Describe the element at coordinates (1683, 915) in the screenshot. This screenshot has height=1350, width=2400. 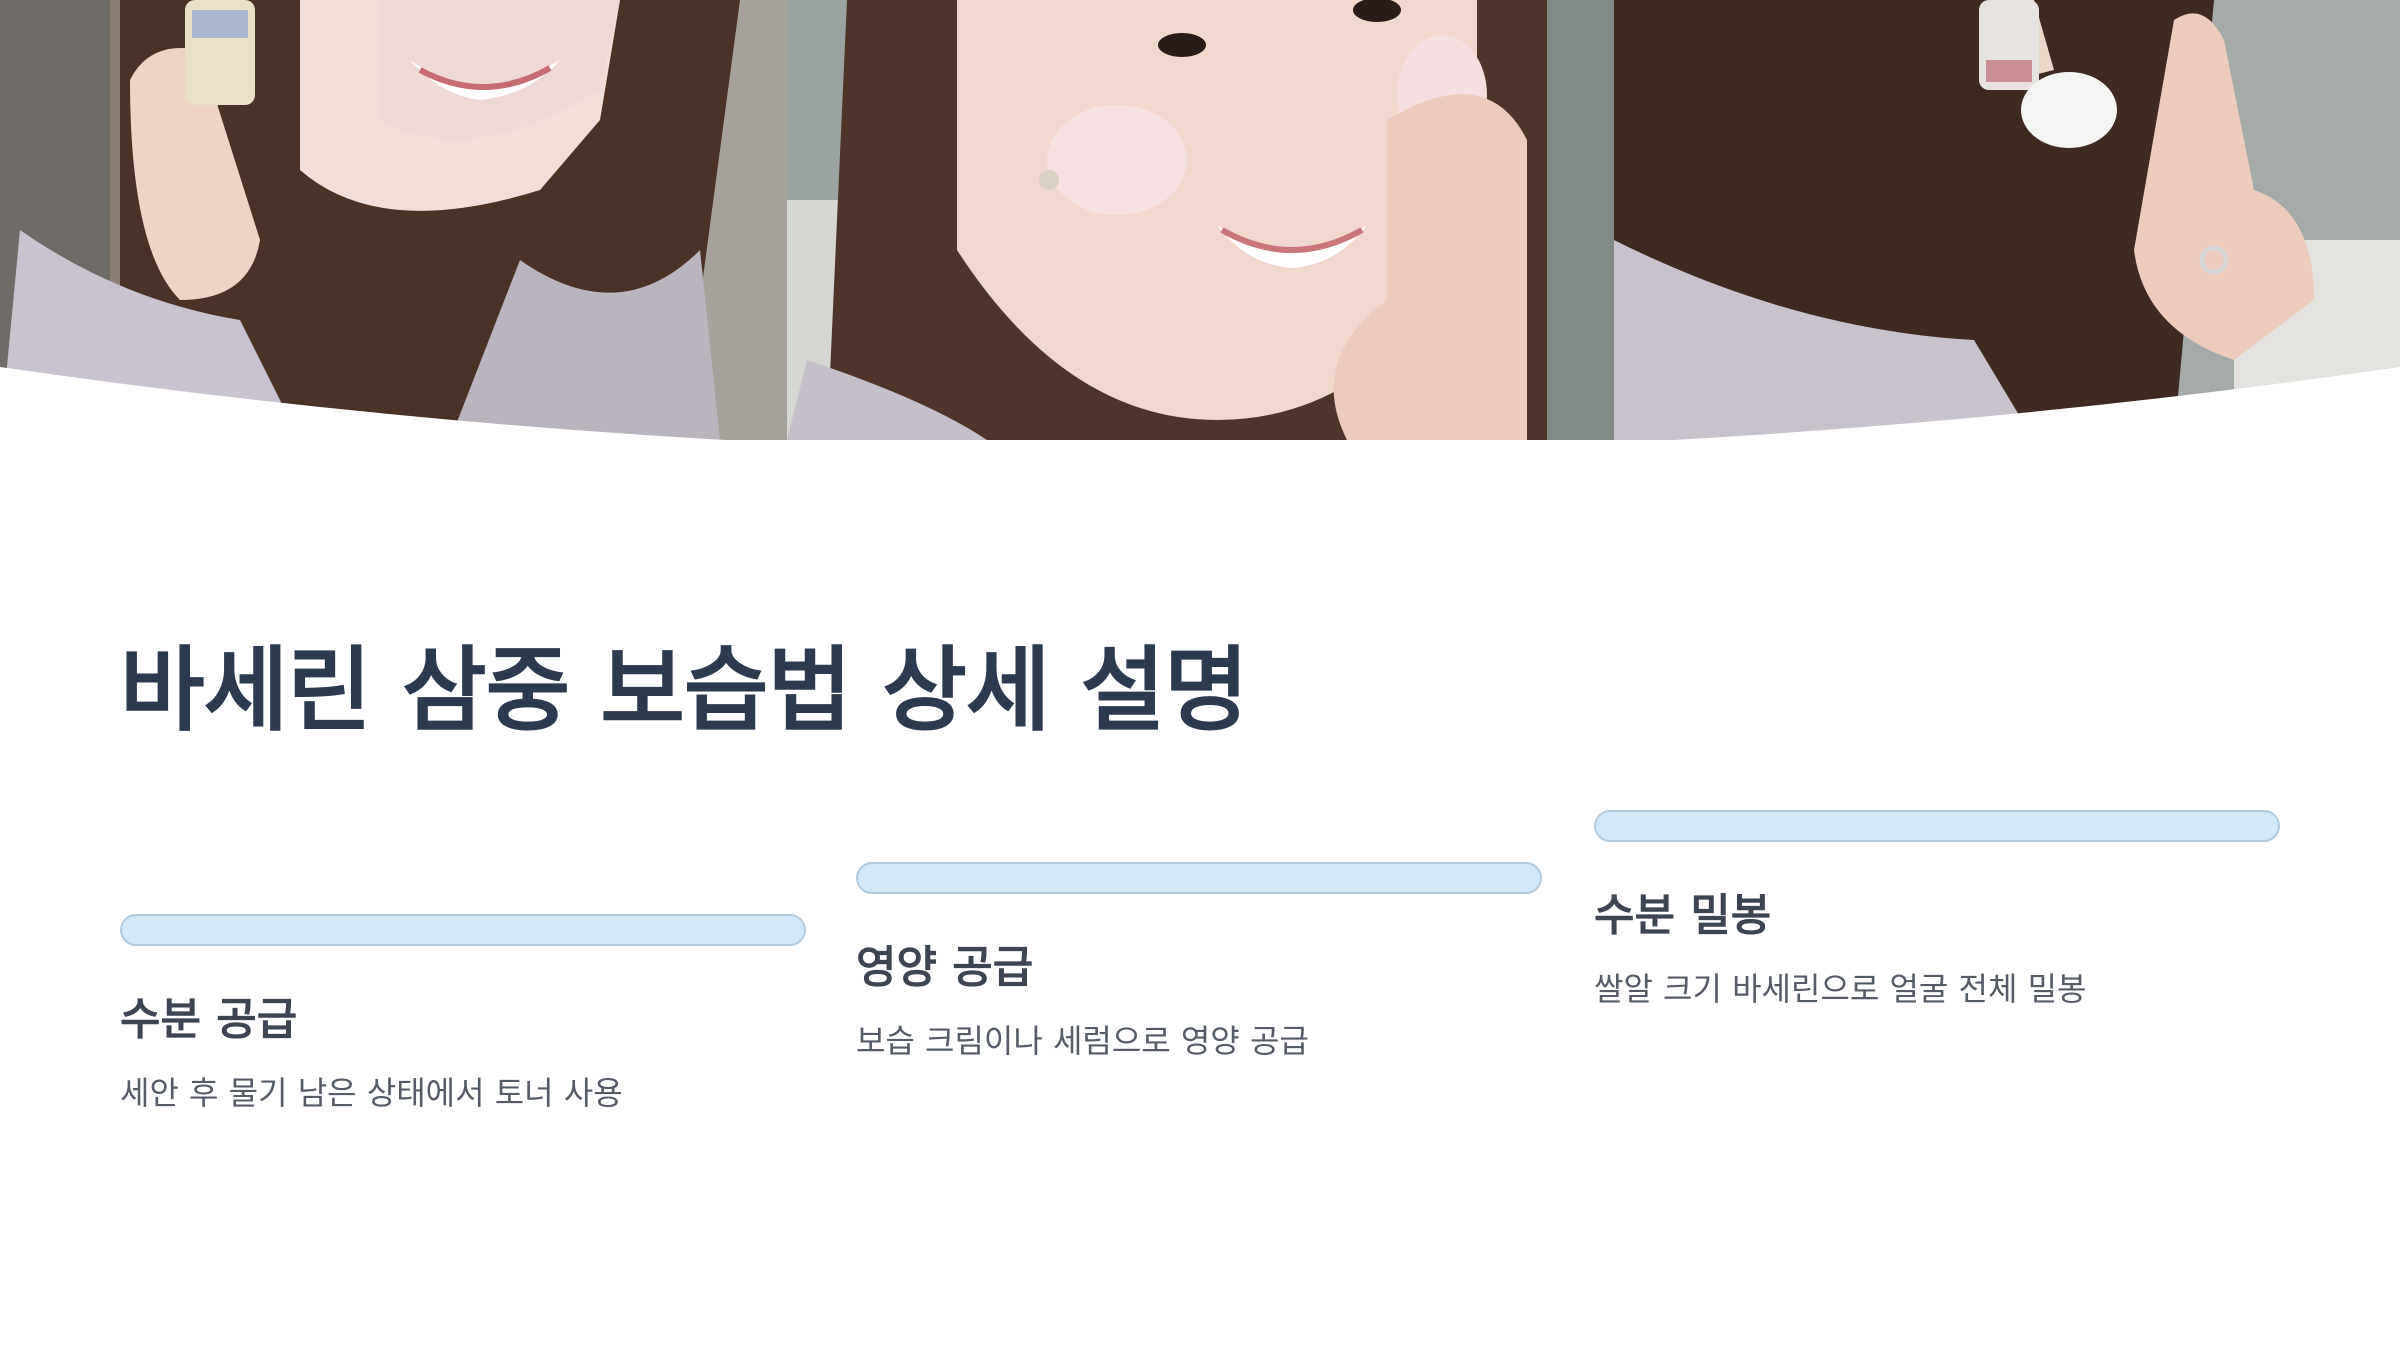
I see `step-title: 수분 밀봉` at that location.